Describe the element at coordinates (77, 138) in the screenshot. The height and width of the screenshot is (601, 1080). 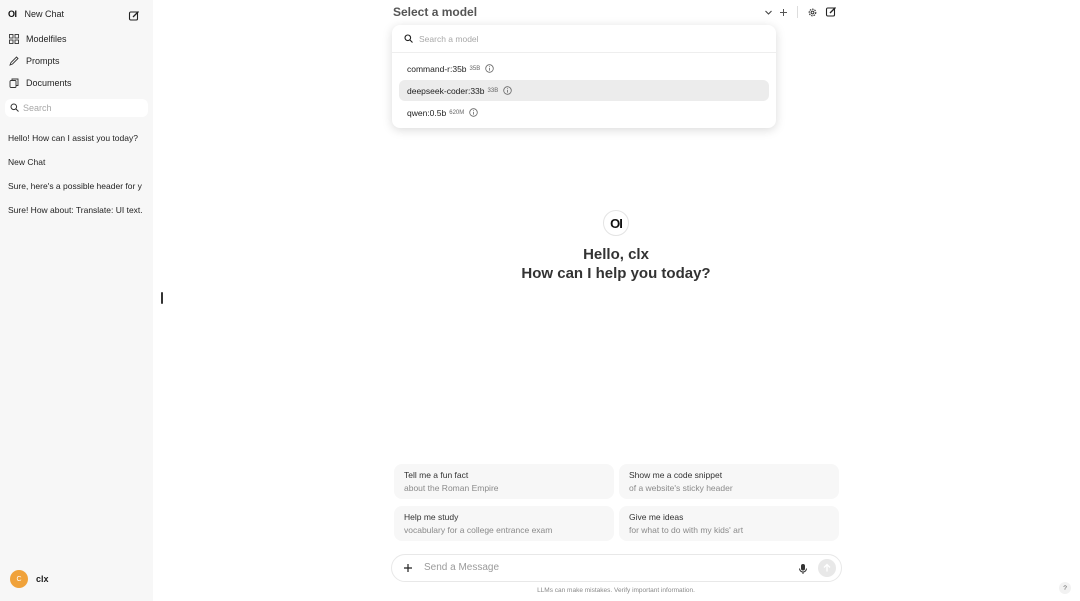
I see `chat-history-item: Hello! How can I assist you today?` at that location.